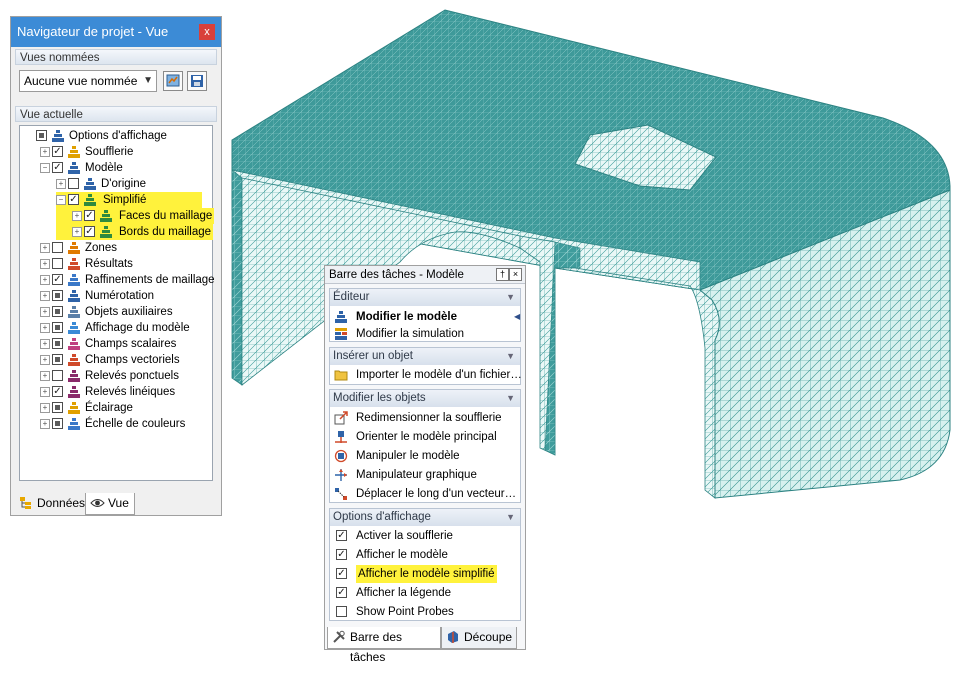 The width and height of the screenshot is (960, 686). I want to click on tree-item-label: Résultats, so click(109, 264).